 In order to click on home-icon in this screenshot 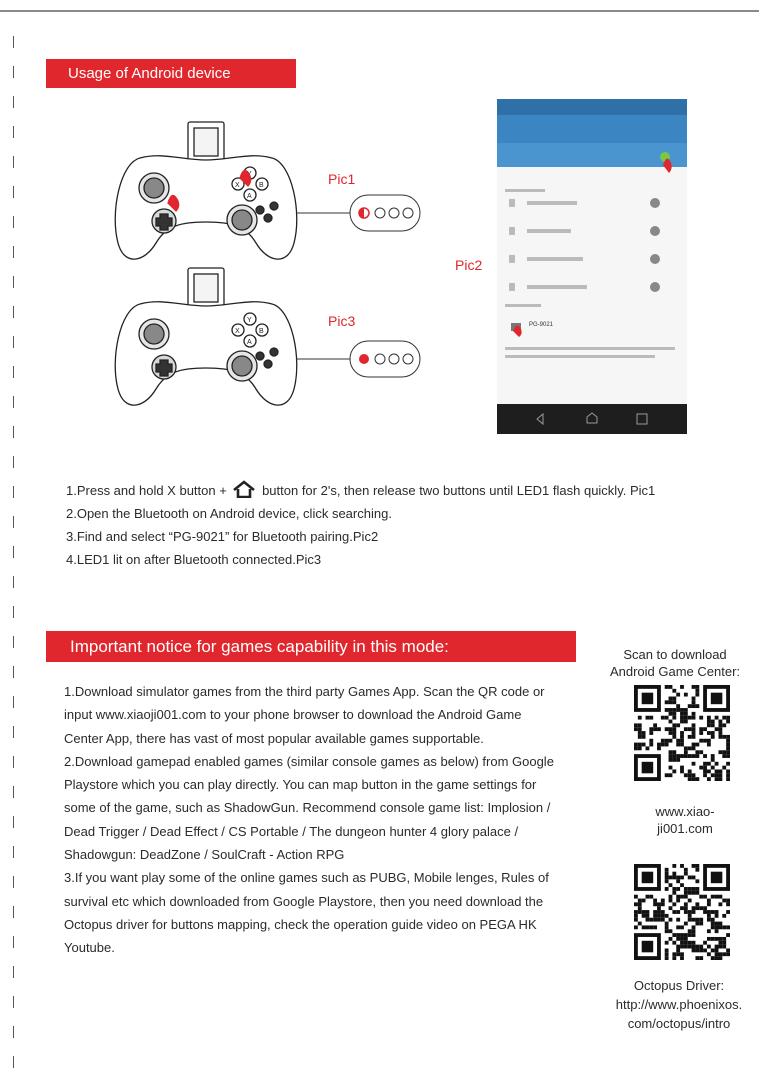, I will do `click(244, 489)`.